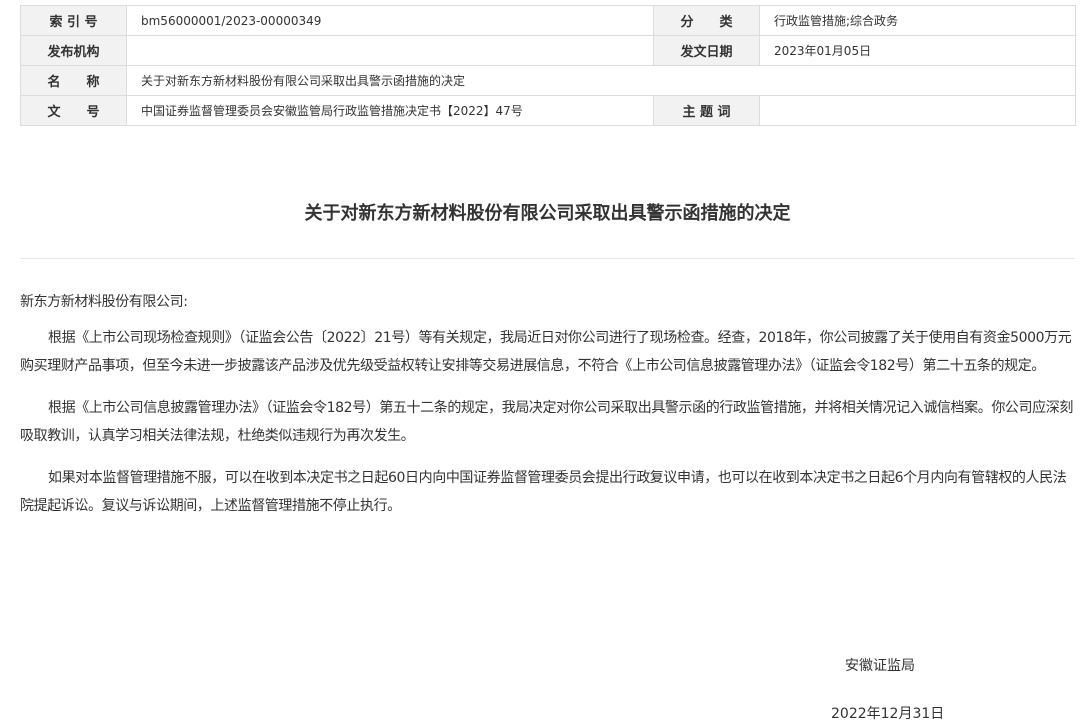 This screenshot has height=728, width=1080. What do you see at coordinates (917, 50) in the screenshot?
I see `issue-date-value: 2023年01月05日` at bounding box center [917, 50].